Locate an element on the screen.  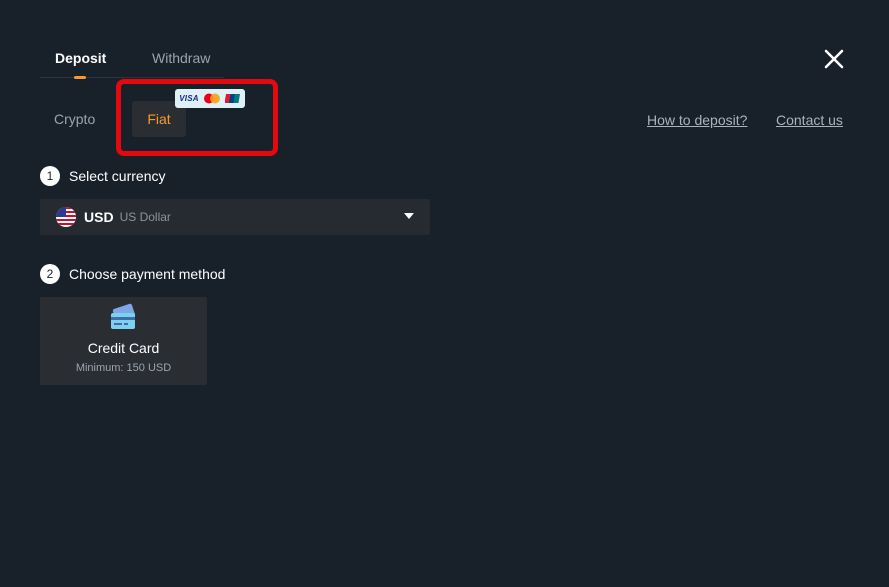
us-flag-icon is located at coordinates (66, 217).